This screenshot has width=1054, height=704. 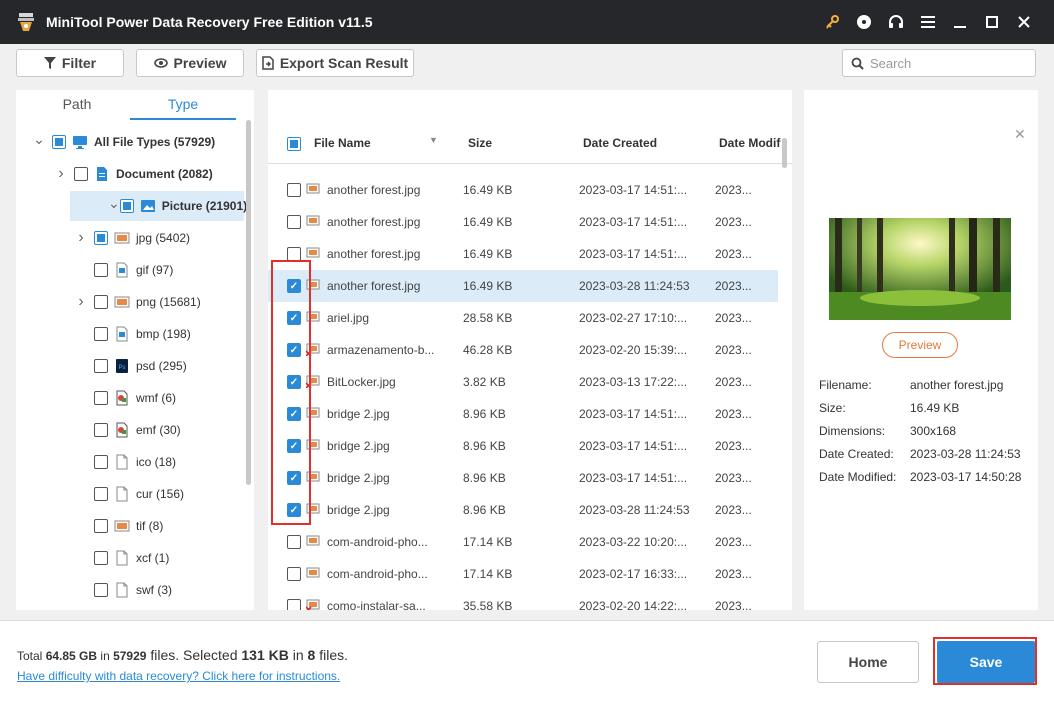 What do you see at coordinates (335, 63) in the screenshot?
I see `export-scan-result-button: Export Scan Result` at bounding box center [335, 63].